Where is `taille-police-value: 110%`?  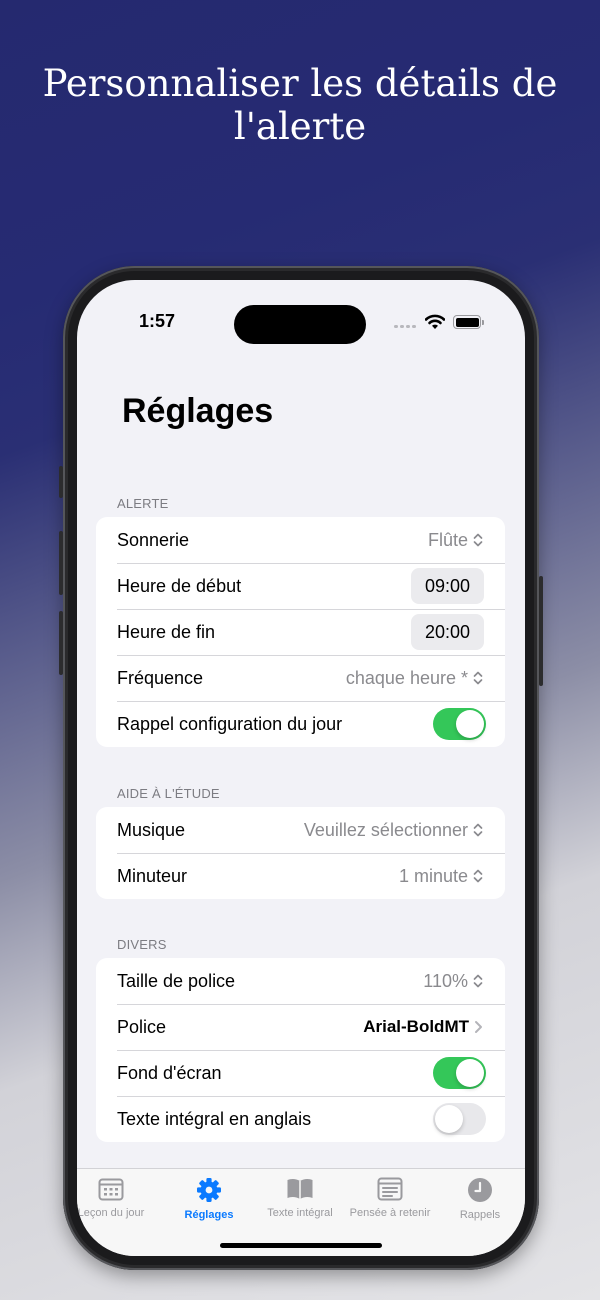 taille-police-value: 110% is located at coordinates (445, 980).